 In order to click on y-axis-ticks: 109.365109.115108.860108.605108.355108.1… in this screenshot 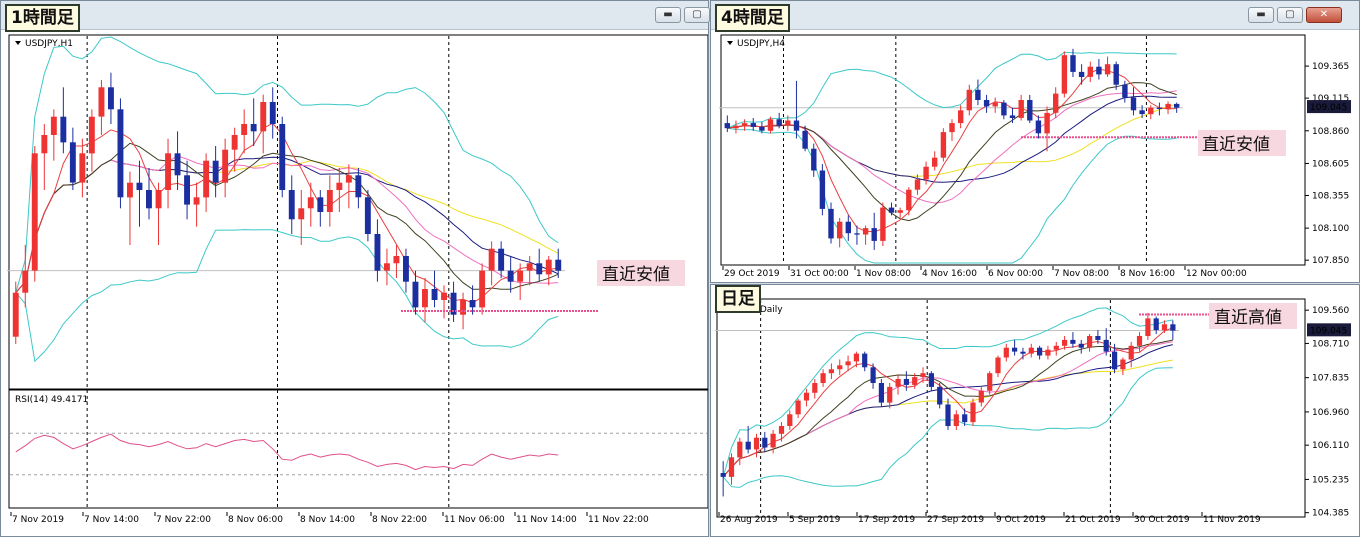, I will do `click(1327, 164)`.